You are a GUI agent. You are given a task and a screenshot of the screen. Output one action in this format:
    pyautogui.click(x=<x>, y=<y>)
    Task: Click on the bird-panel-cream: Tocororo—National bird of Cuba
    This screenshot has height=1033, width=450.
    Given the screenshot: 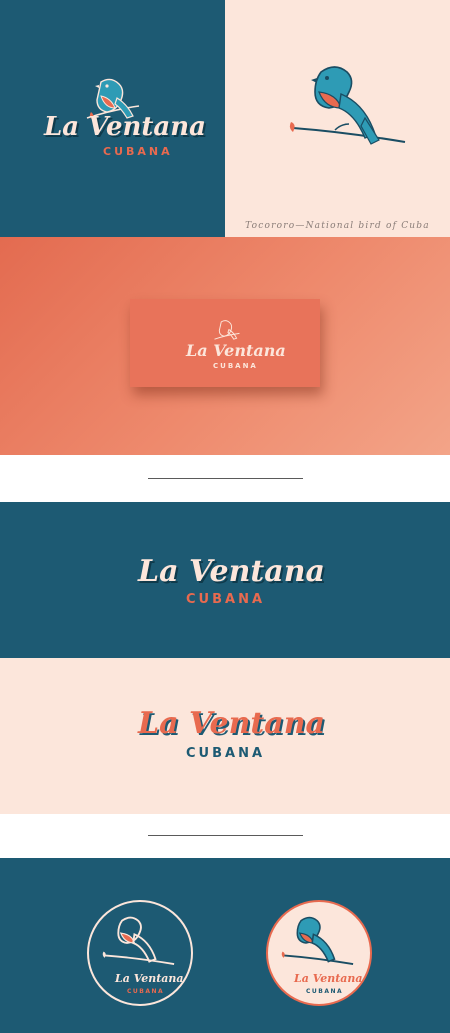 What is the action you would take?
    pyautogui.click(x=337, y=118)
    